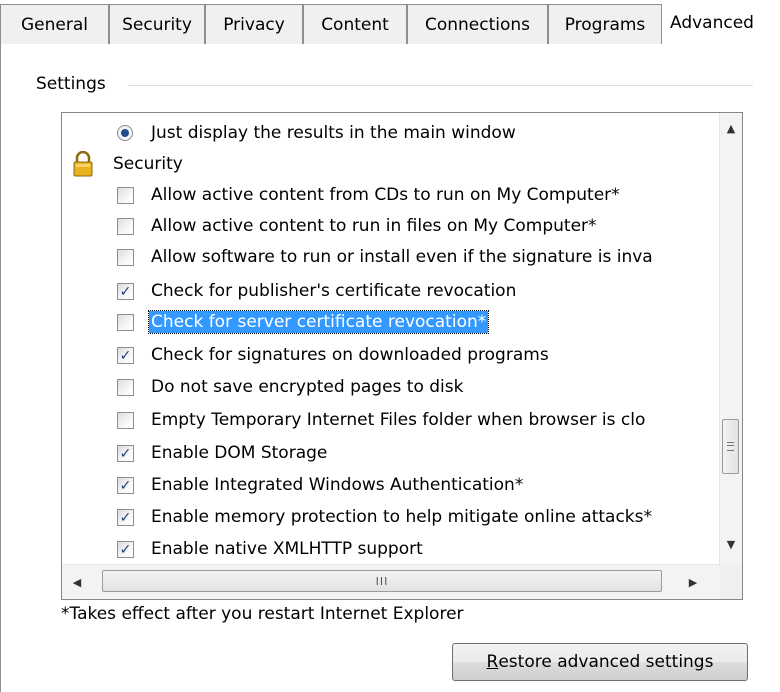 Image resolution: width=780 pixels, height=692 pixels. I want to click on tab-advanced: Advanced, so click(721, 23).